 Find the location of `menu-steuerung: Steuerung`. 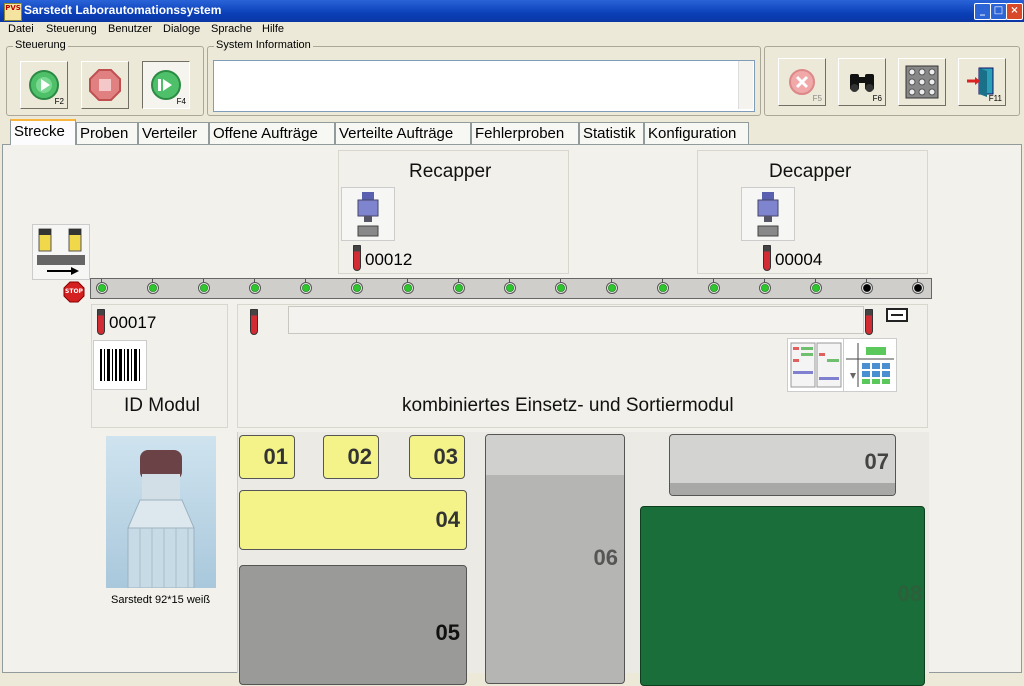

menu-steuerung: Steuerung is located at coordinates (71, 29).